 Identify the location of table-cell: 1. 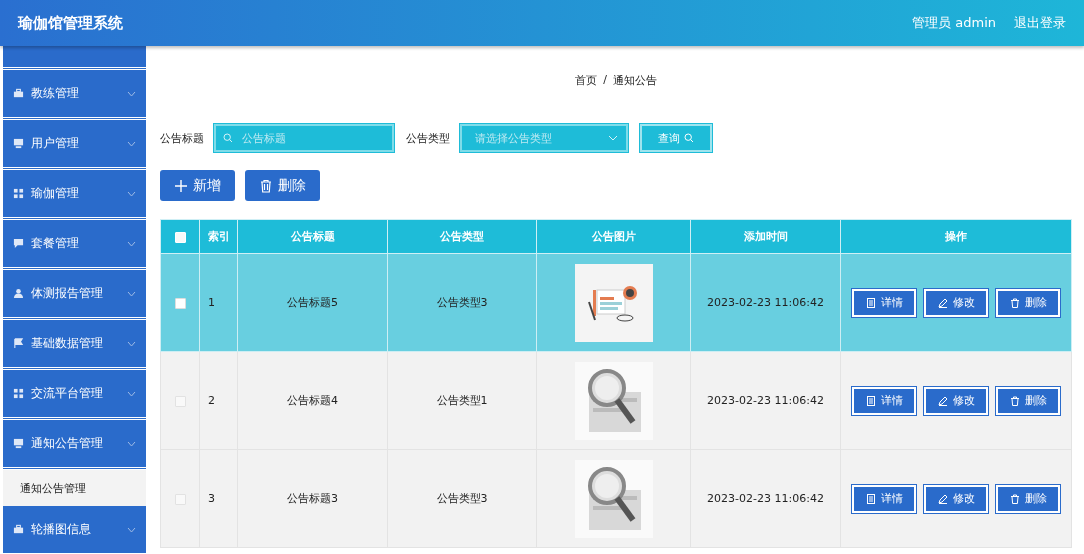
(218, 302).